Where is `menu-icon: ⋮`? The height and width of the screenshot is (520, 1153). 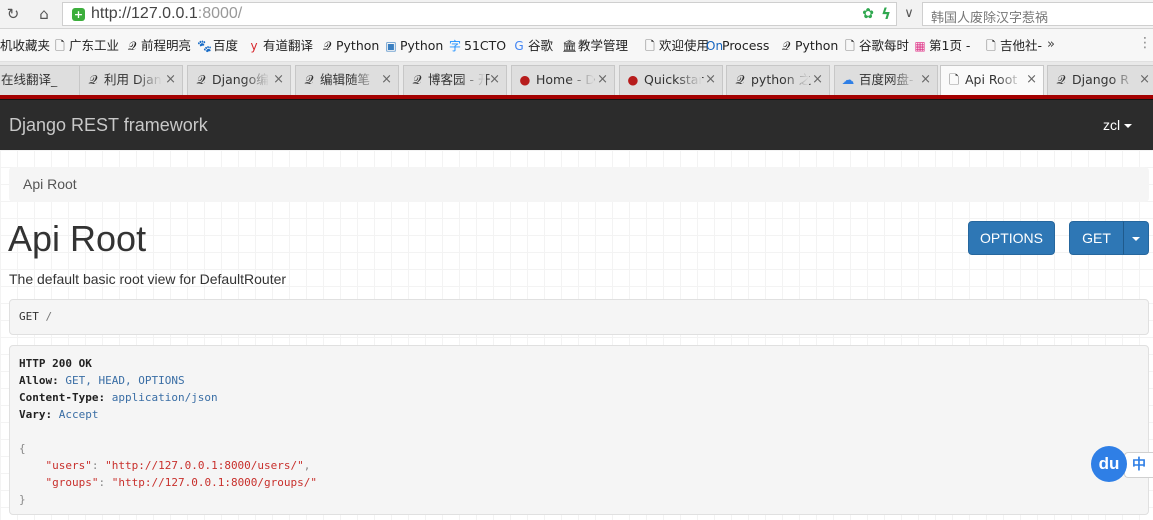 menu-icon: ⋮ is located at coordinates (1145, 43).